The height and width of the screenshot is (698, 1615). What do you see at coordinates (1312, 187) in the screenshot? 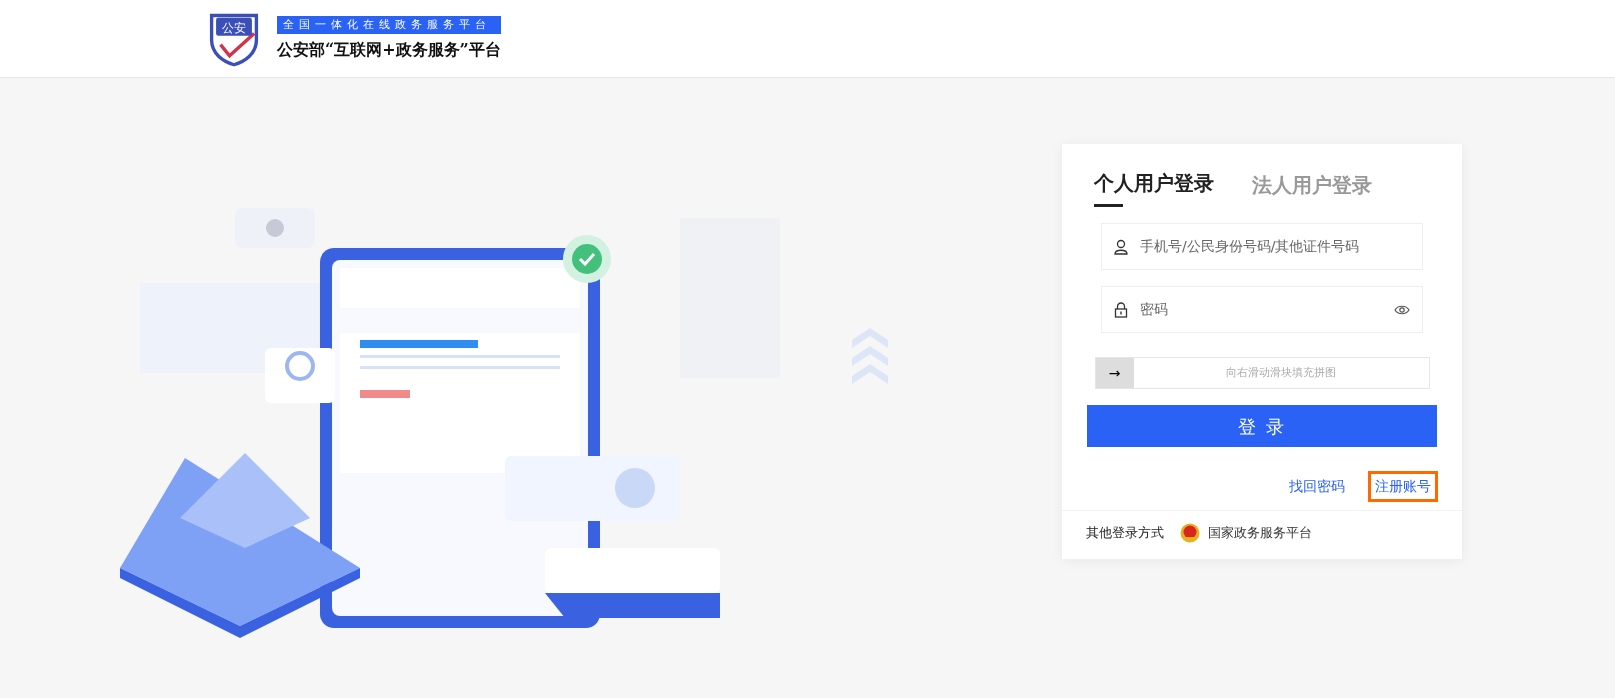
I see `login-tab: 法人用户登录` at bounding box center [1312, 187].